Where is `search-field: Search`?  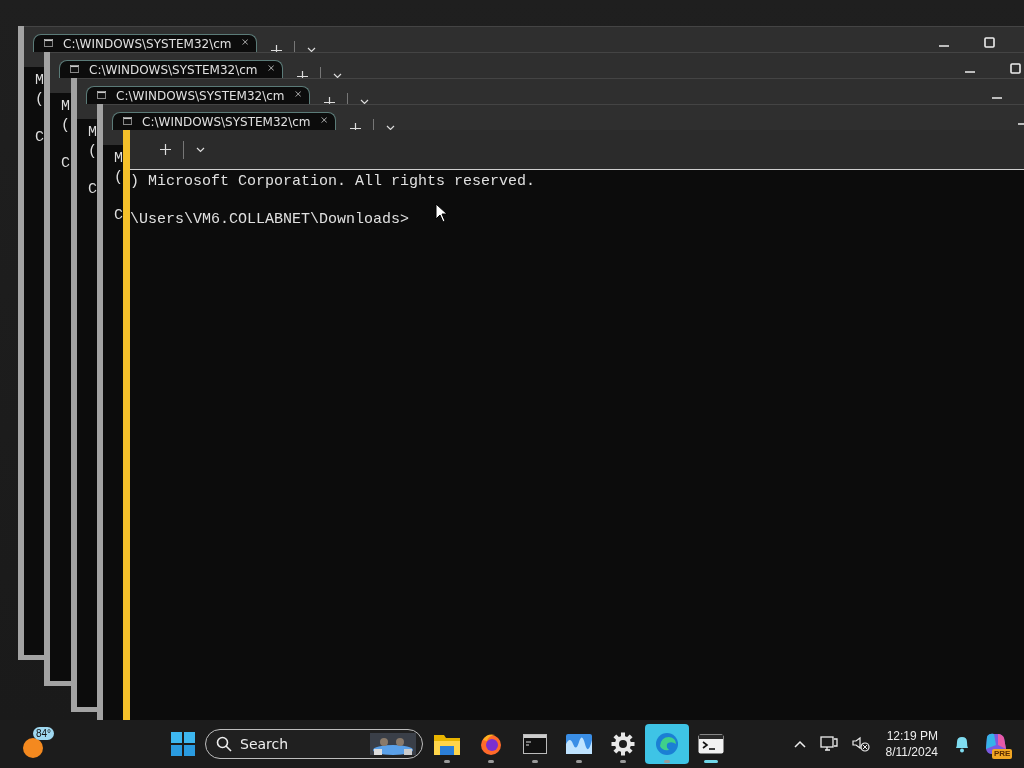
search-field: Search is located at coordinates (314, 744).